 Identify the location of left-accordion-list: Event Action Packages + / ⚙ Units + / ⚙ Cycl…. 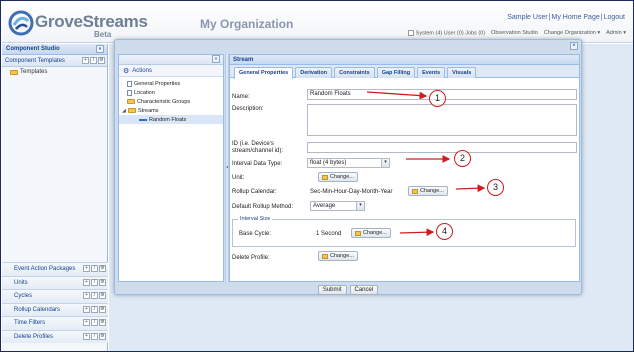
(55, 302).